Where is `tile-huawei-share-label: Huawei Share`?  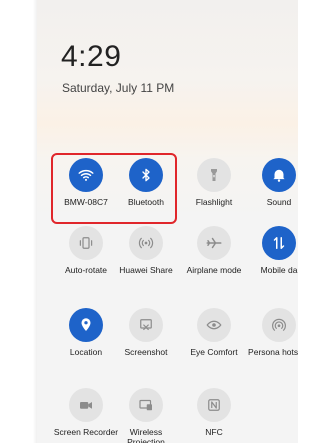 tile-huawei-share-label: Huawei Share is located at coordinates (146, 270).